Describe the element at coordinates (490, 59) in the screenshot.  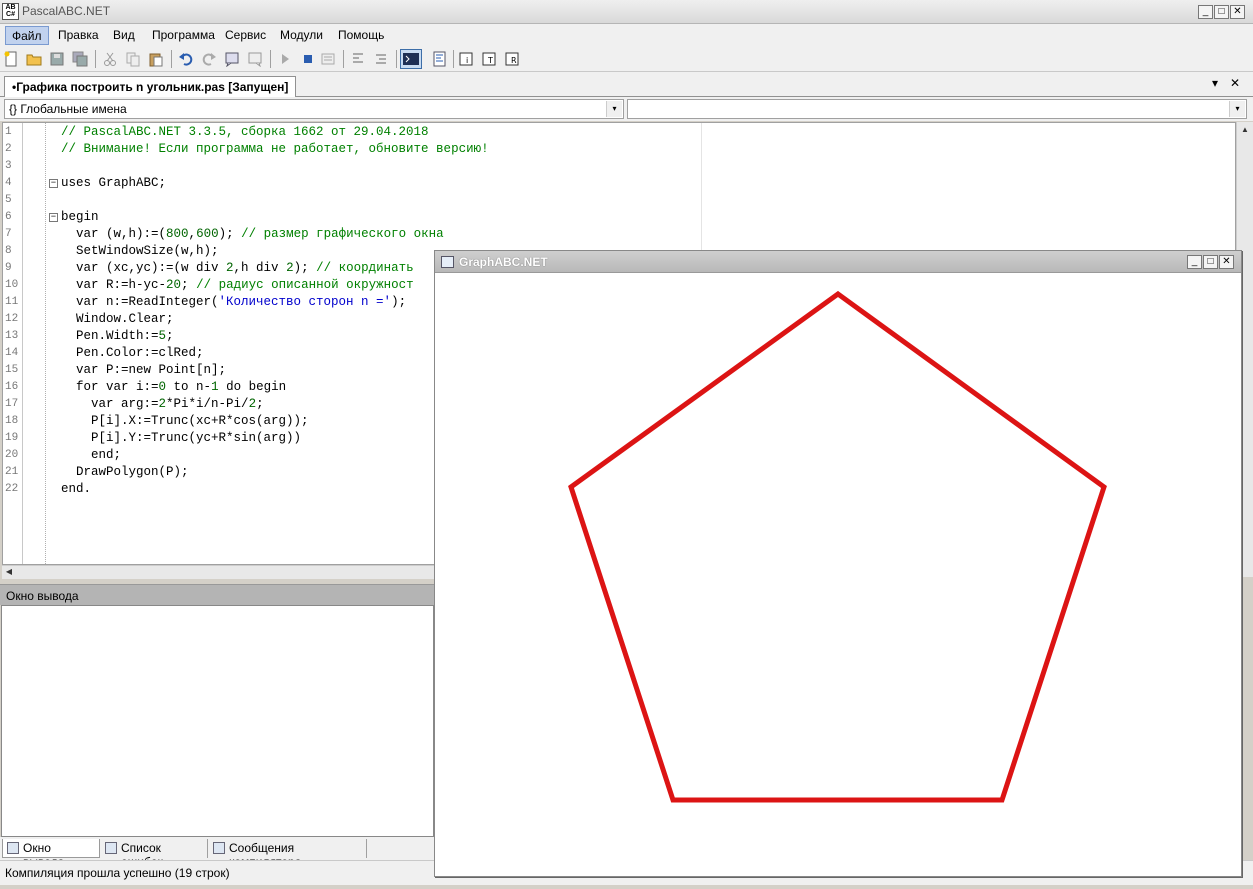
I see `module-t-icon: T` at that location.